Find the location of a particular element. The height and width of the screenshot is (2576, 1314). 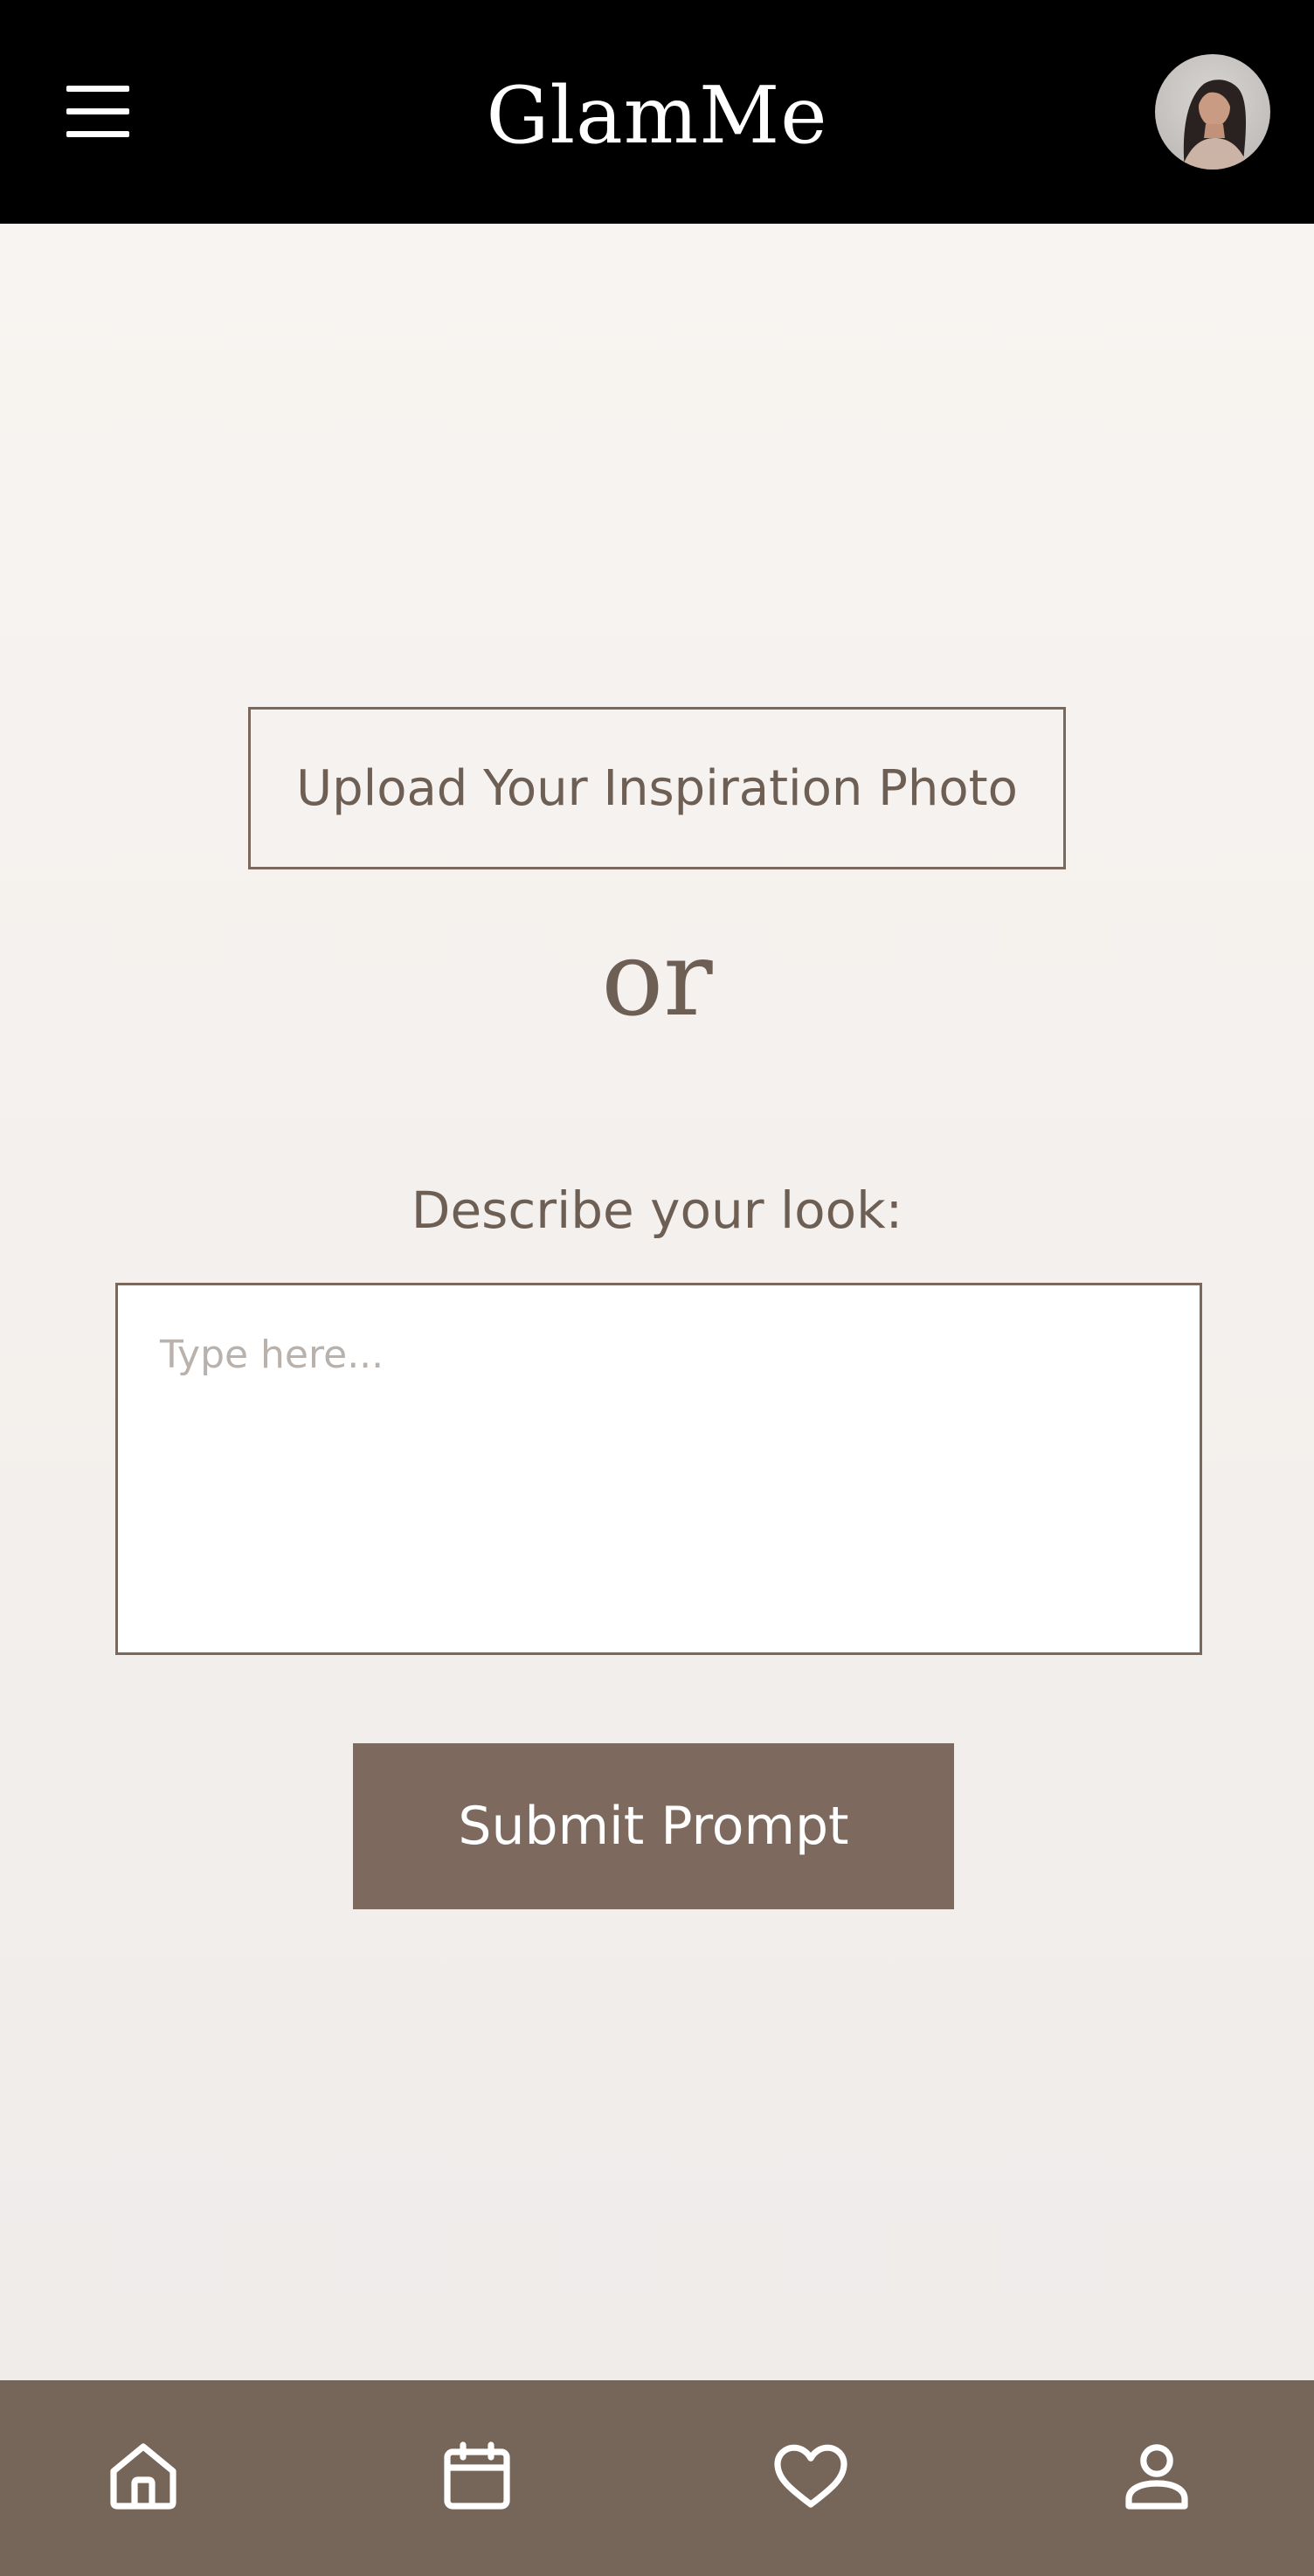

nav-favorites is located at coordinates (810, 2476).